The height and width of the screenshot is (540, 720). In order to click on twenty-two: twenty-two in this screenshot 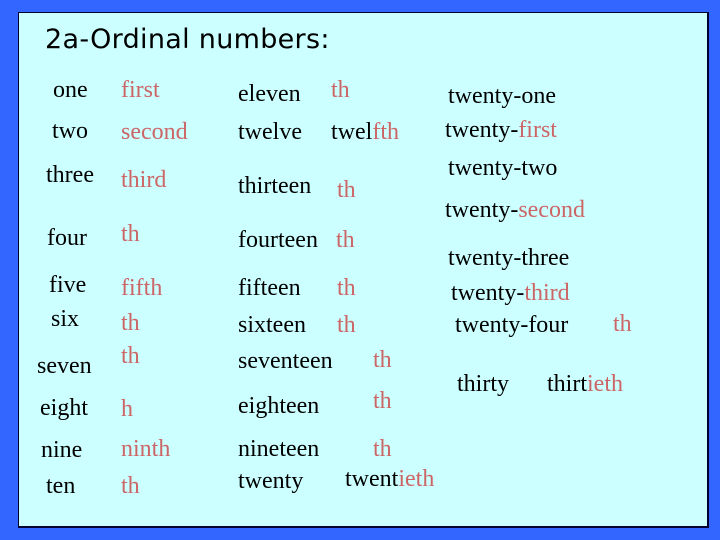, I will do `click(502, 168)`.